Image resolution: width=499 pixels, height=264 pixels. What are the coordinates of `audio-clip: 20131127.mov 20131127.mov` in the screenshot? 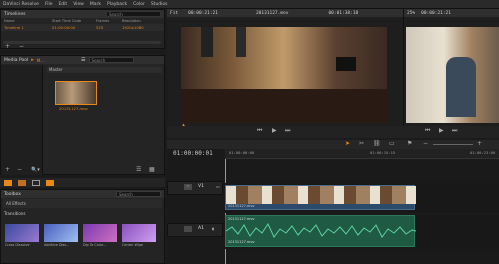 It's located at (320, 231).